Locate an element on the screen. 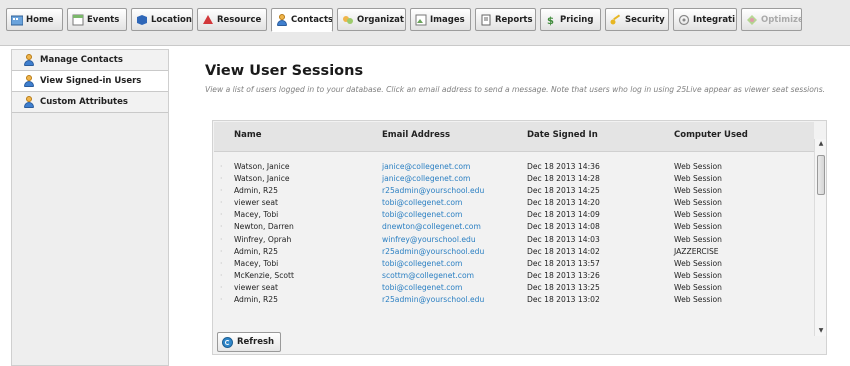 This screenshot has height=366, width=850. user-name-cell: Watson, Janice is located at coordinates (262, 179).